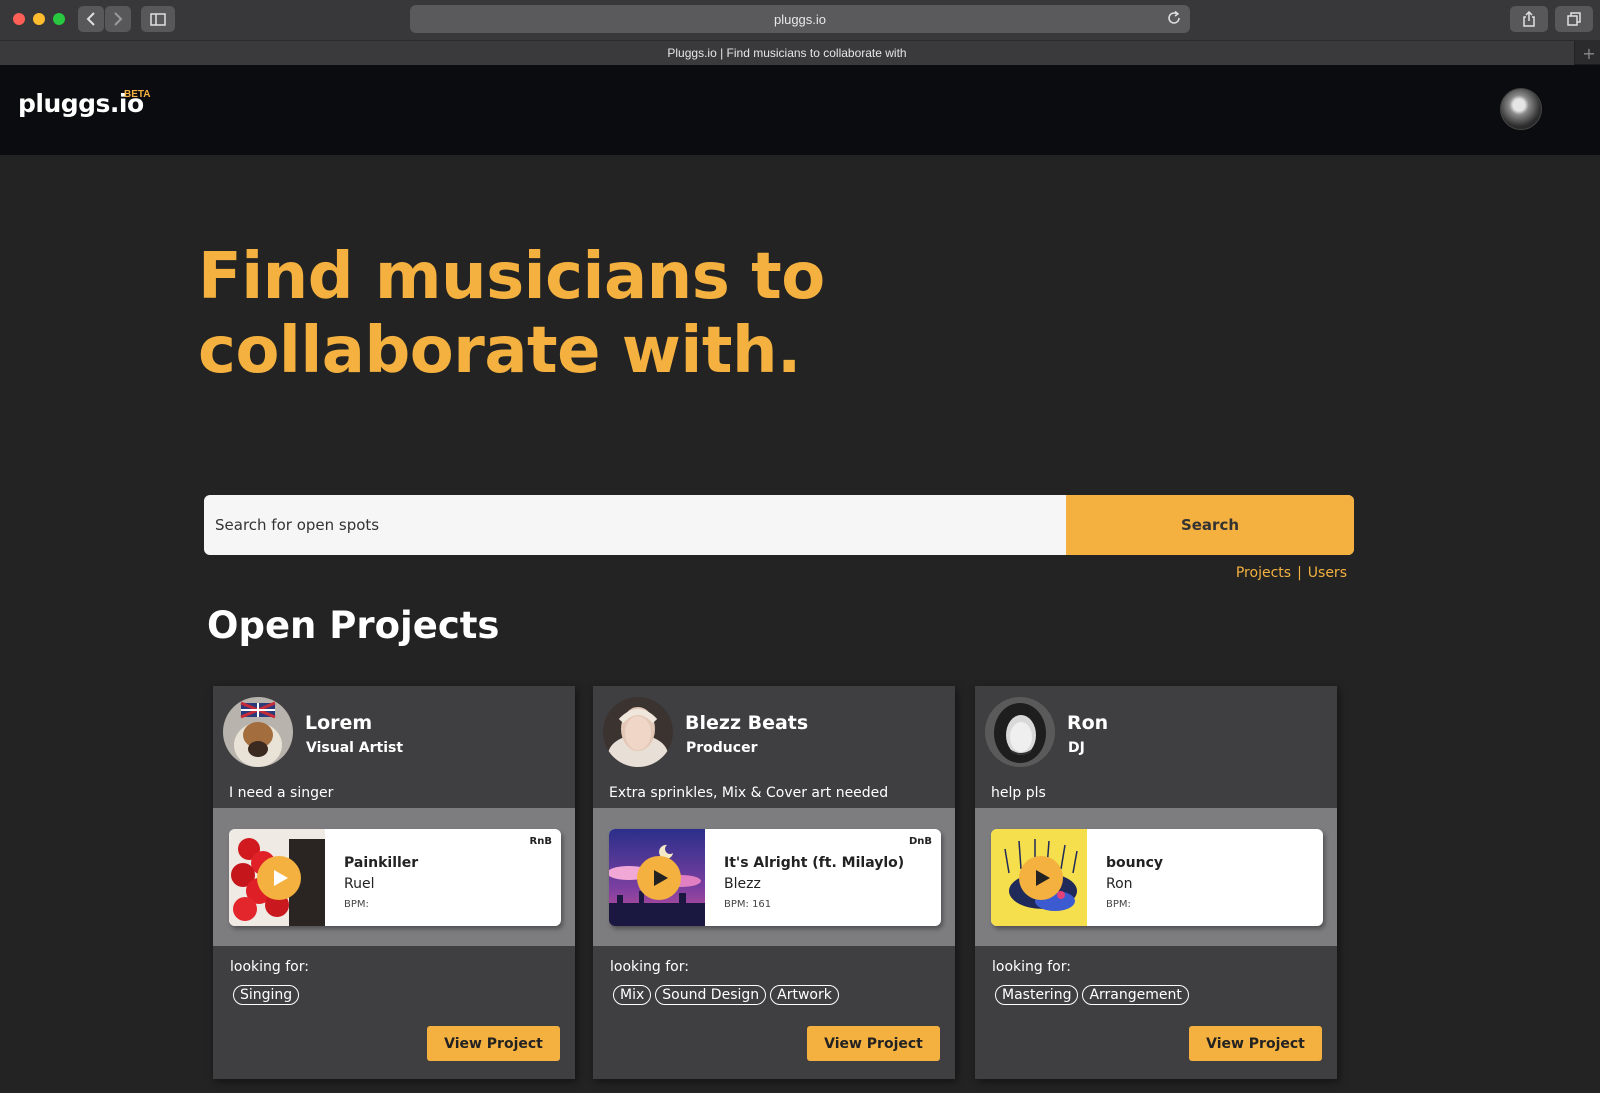 Image resolution: width=1600 pixels, height=1093 pixels. What do you see at coordinates (800, 110) in the screenshot?
I see `site-header: pluggs.io BETA` at bounding box center [800, 110].